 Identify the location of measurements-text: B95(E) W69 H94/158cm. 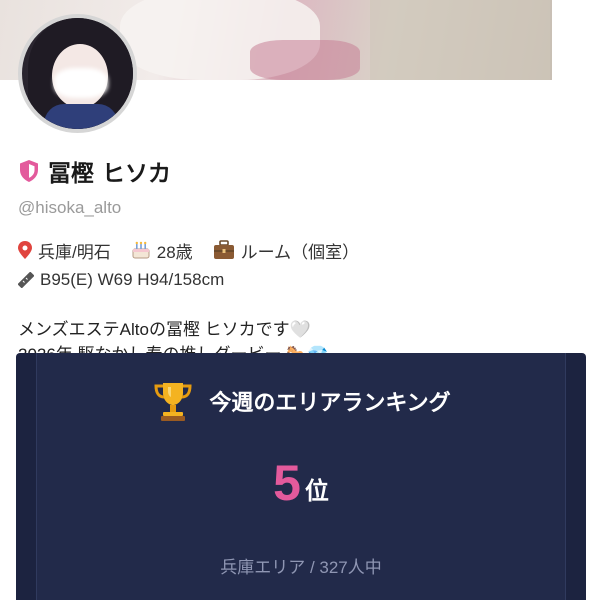
(132, 279).